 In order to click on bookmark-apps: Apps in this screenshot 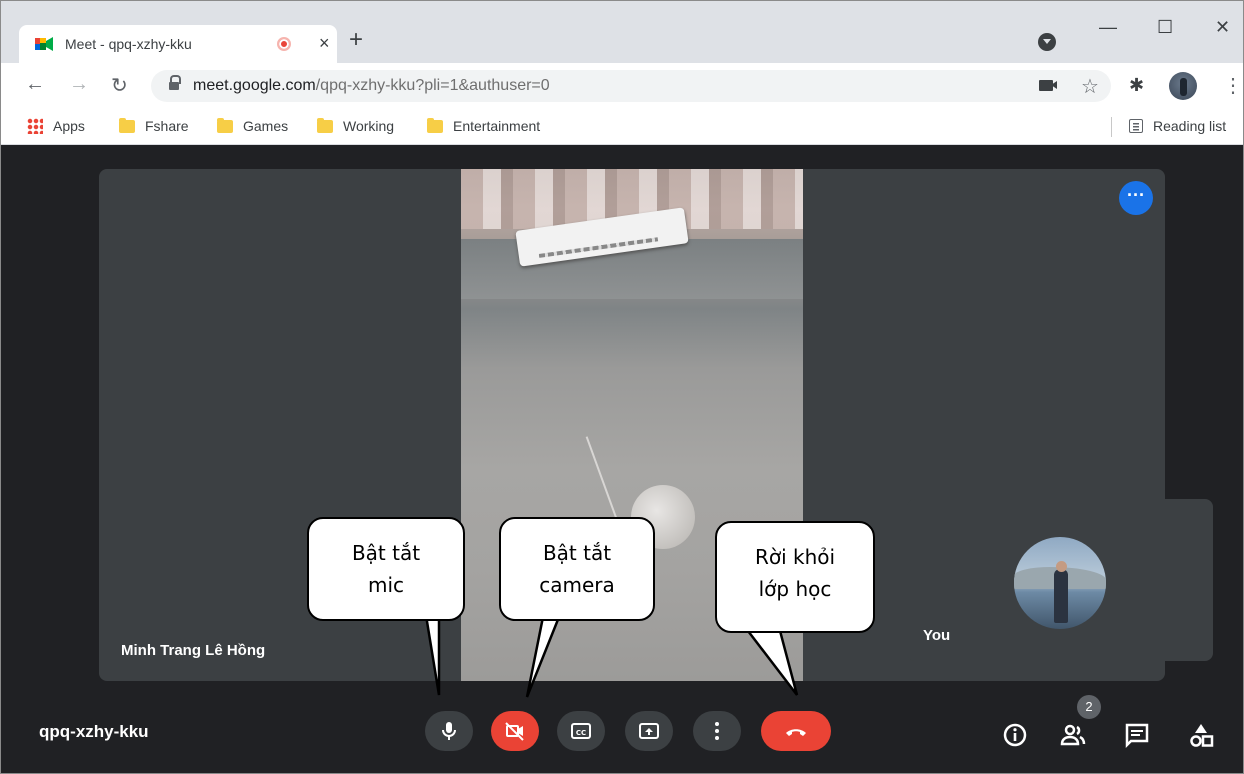, I will do `click(56, 126)`.